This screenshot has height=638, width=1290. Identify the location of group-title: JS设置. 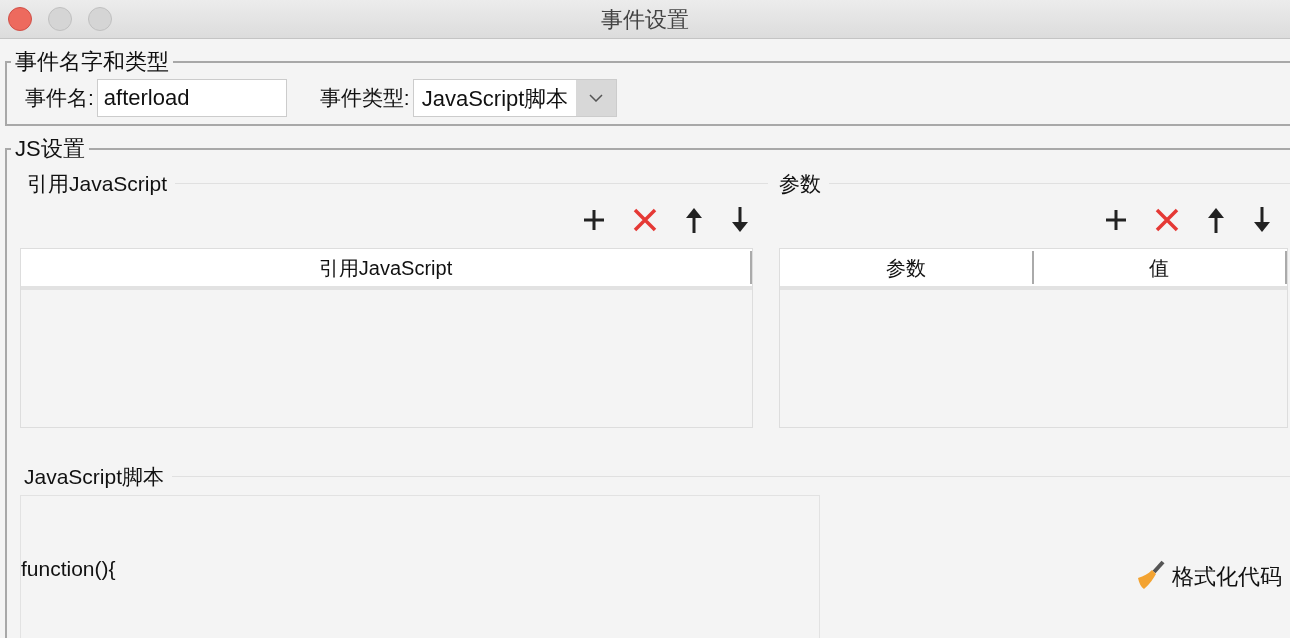
(50, 149).